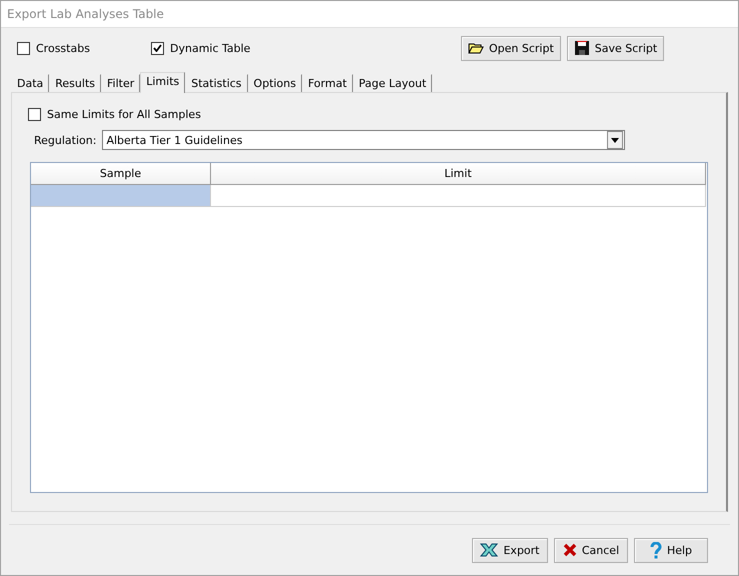 The image size is (739, 576). I want to click on save-script-button: Save Script, so click(615, 48).